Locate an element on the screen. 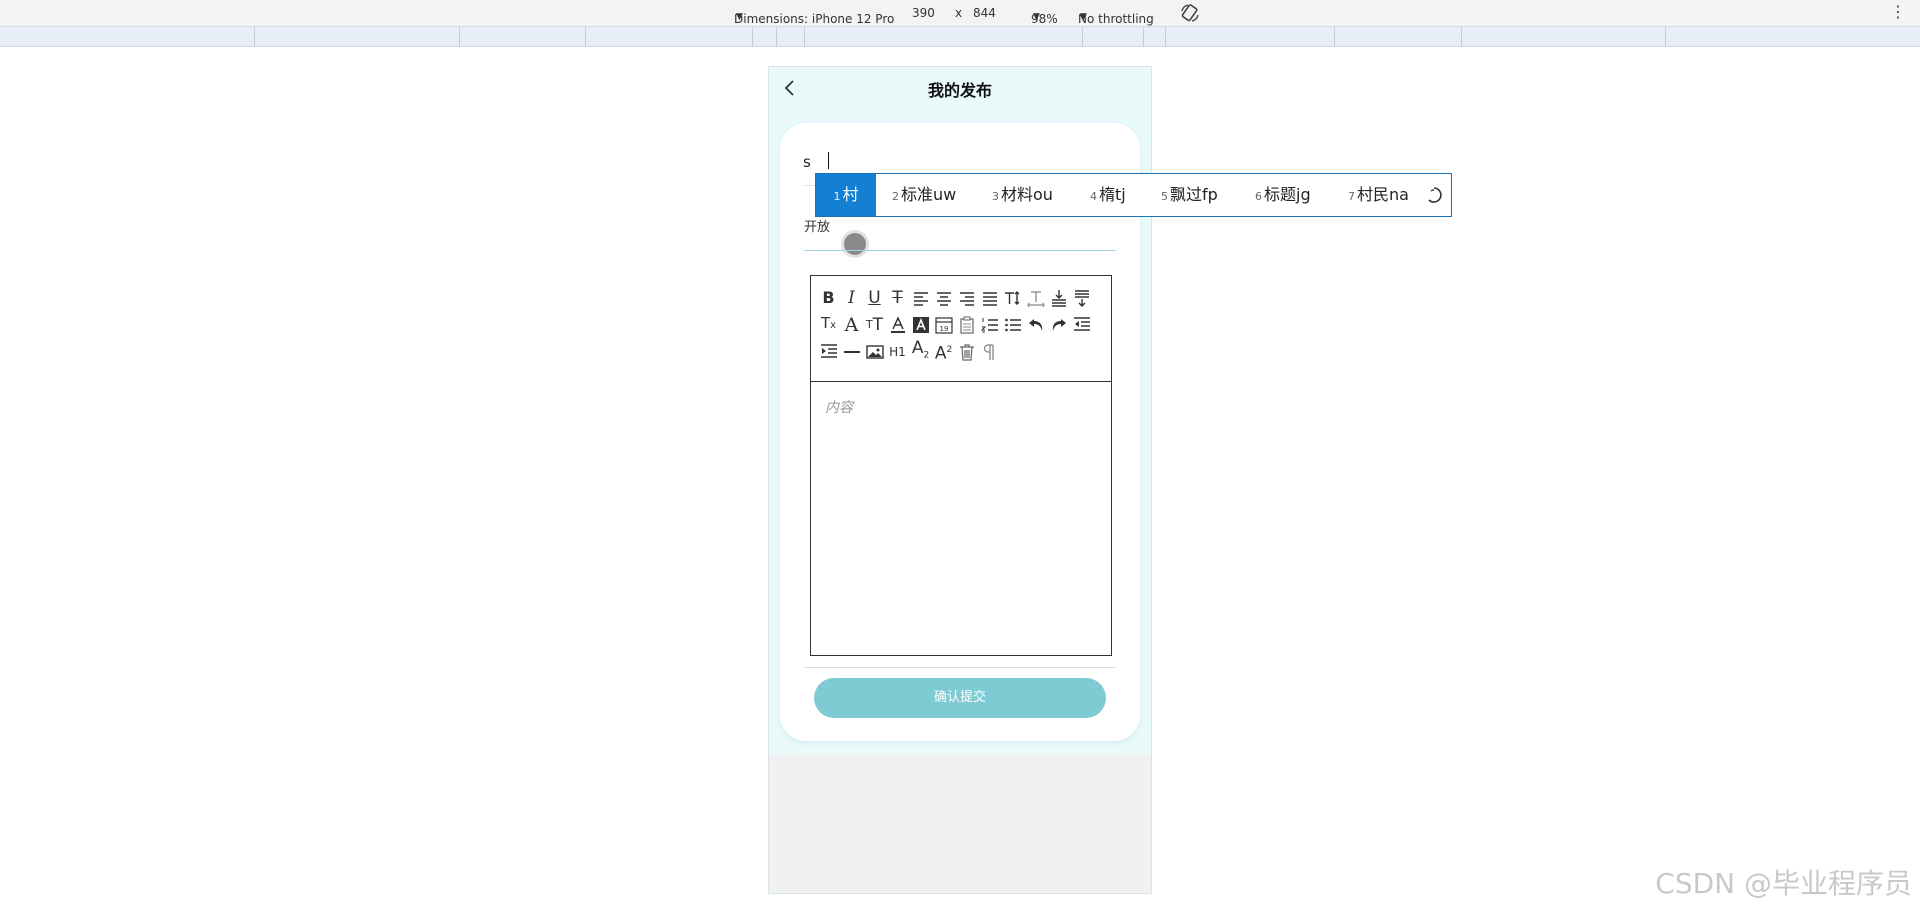 The width and height of the screenshot is (1920, 918). redo-icon is located at coordinates (1058, 324).